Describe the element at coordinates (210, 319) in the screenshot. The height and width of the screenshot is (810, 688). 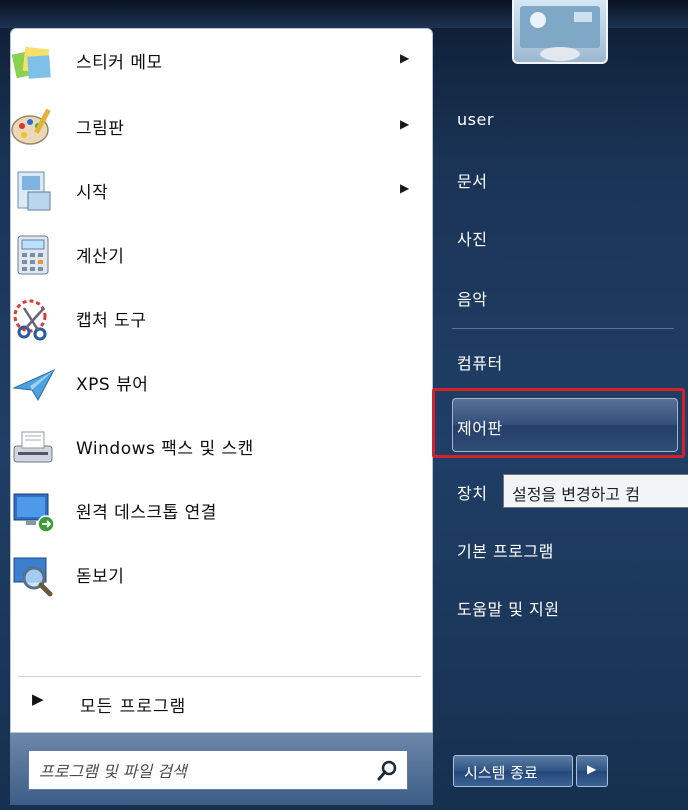
I see `program-snipping-tool: 캡처 도구` at that location.